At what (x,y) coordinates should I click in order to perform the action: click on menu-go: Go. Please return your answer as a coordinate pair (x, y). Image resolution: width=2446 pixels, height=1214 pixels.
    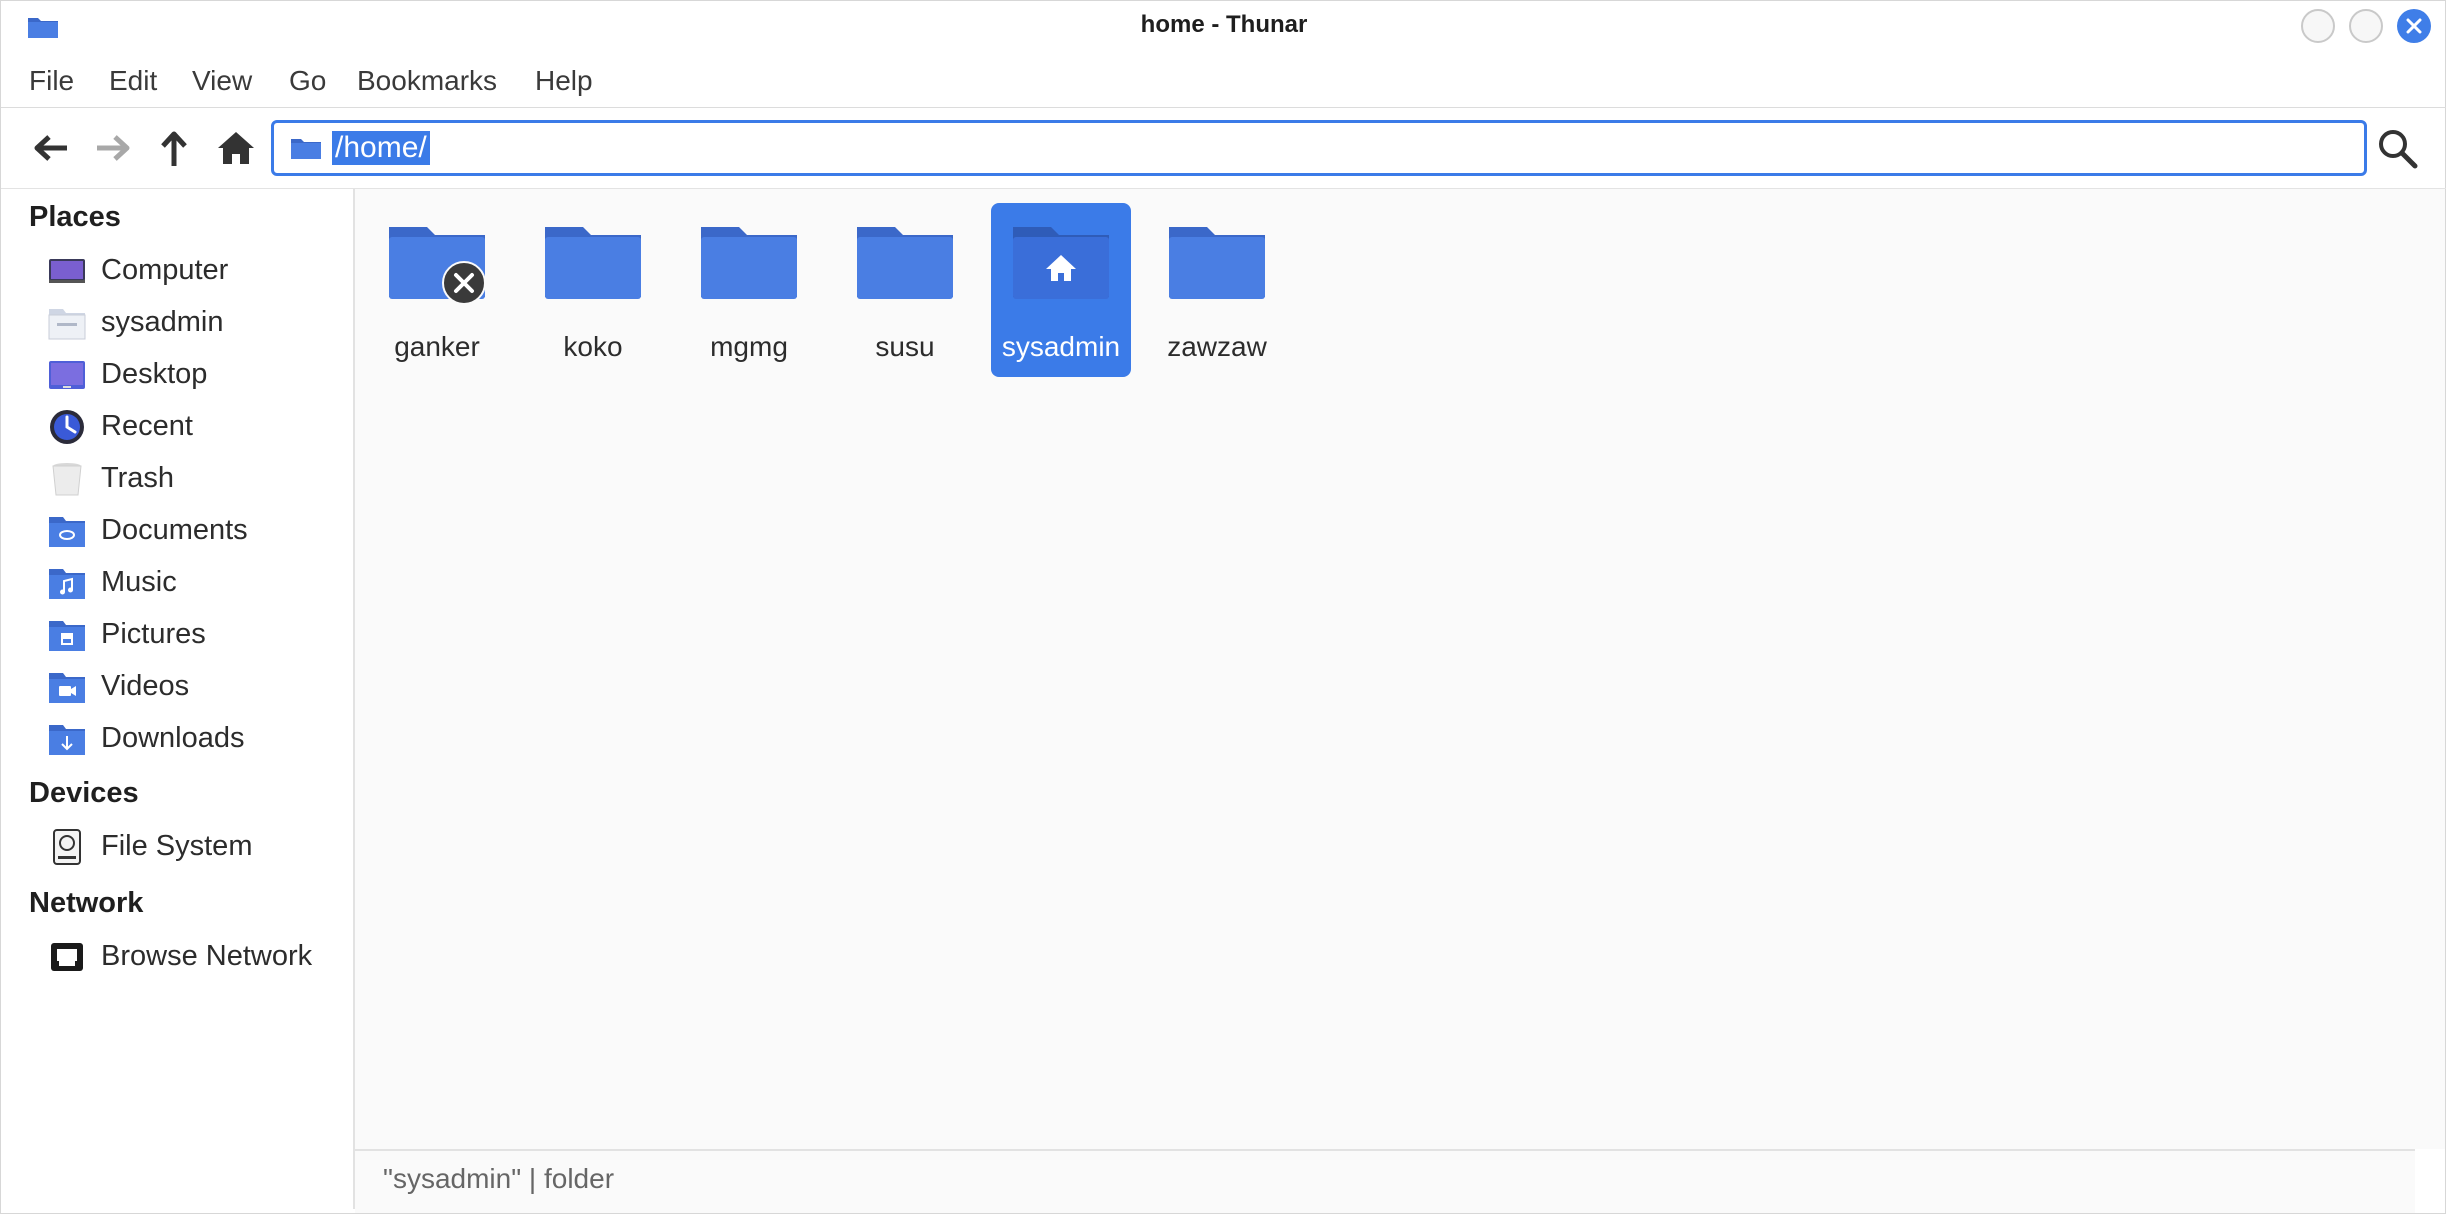
    Looking at the image, I should click on (307, 81).